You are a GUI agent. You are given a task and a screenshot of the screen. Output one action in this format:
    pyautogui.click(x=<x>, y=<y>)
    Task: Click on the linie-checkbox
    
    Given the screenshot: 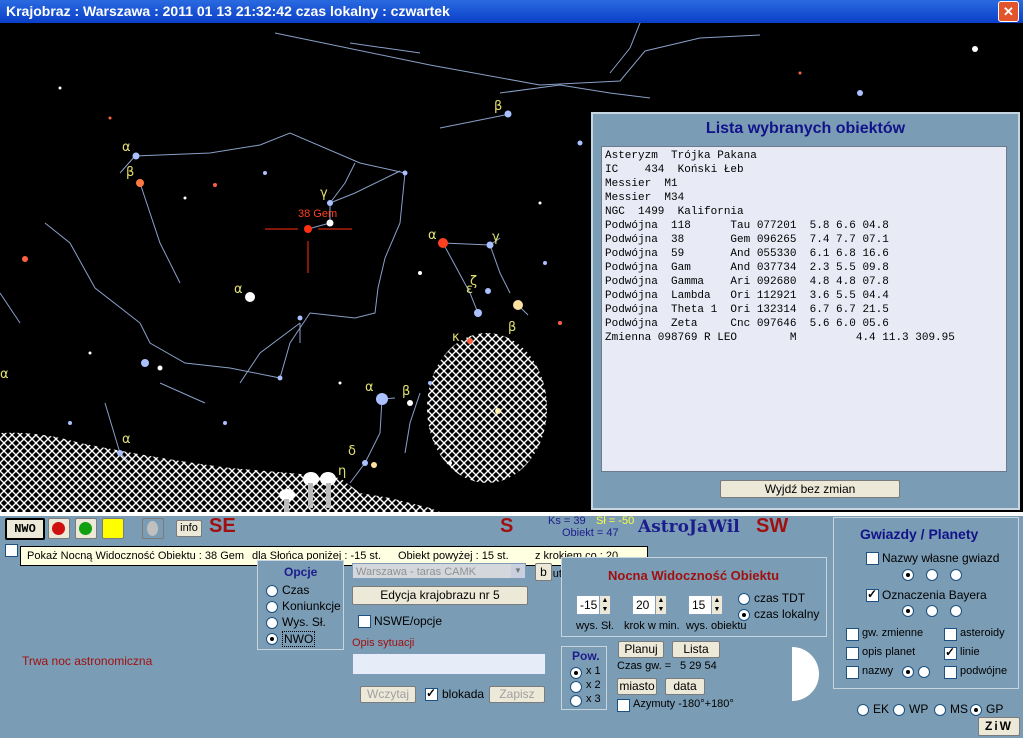 What is the action you would take?
    pyautogui.click(x=950, y=652)
    